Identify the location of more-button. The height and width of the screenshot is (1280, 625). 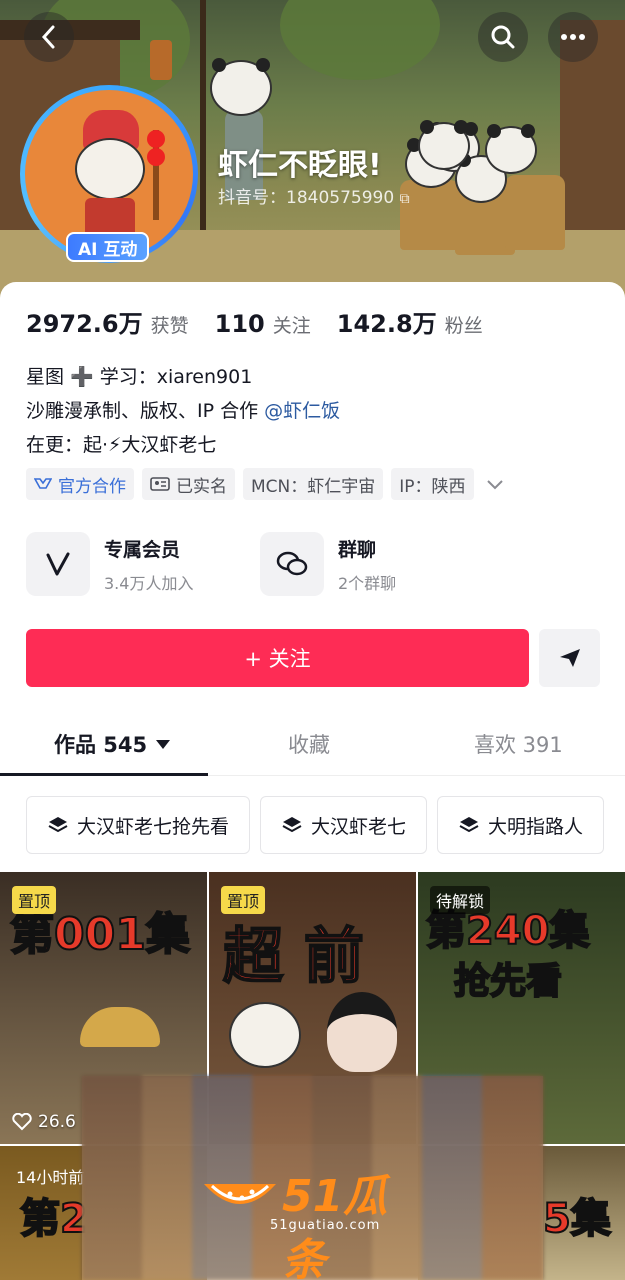
(573, 37).